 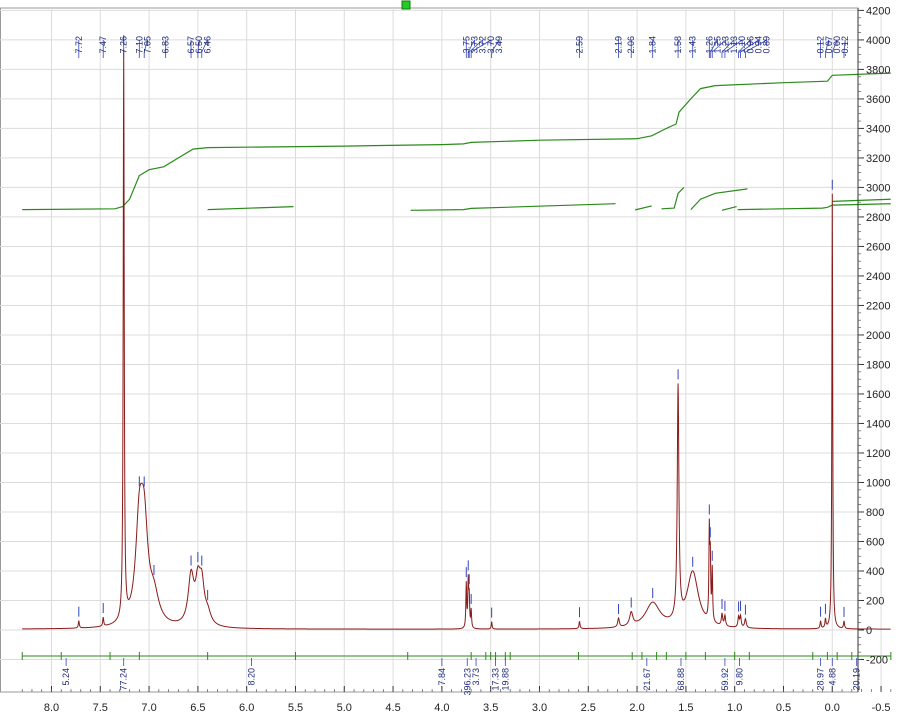 What do you see at coordinates (148, 45) in the screenshot?
I see `peak-label: 7.05` at bounding box center [148, 45].